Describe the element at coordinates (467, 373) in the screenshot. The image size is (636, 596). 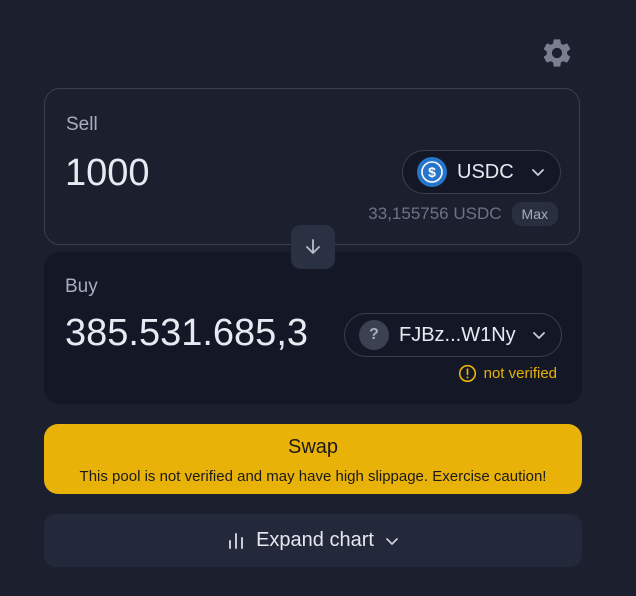
I see `warning-icon` at that location.